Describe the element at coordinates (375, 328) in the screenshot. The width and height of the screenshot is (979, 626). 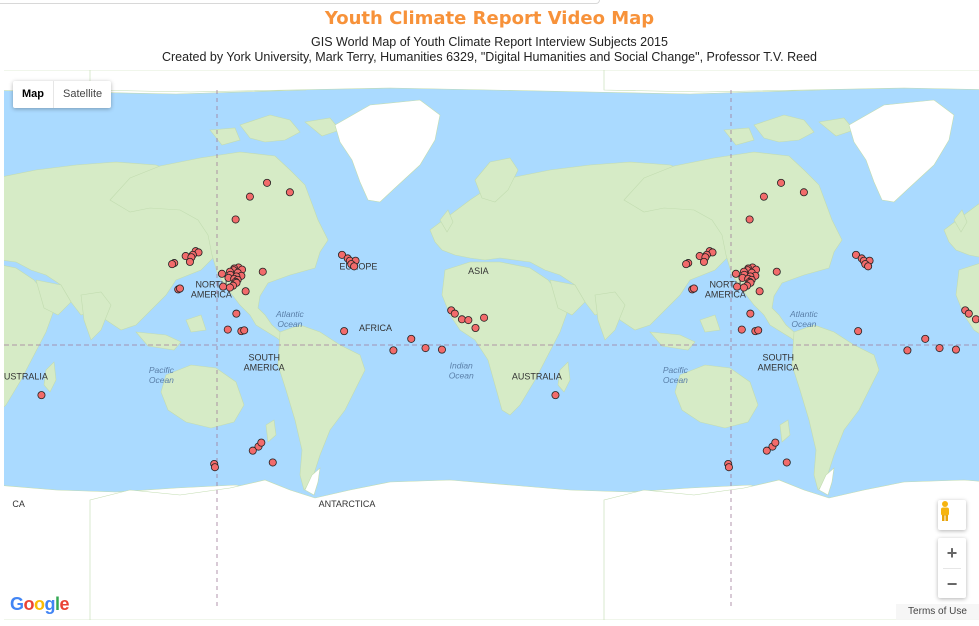
I see `map-label: AFRICA` at that location.